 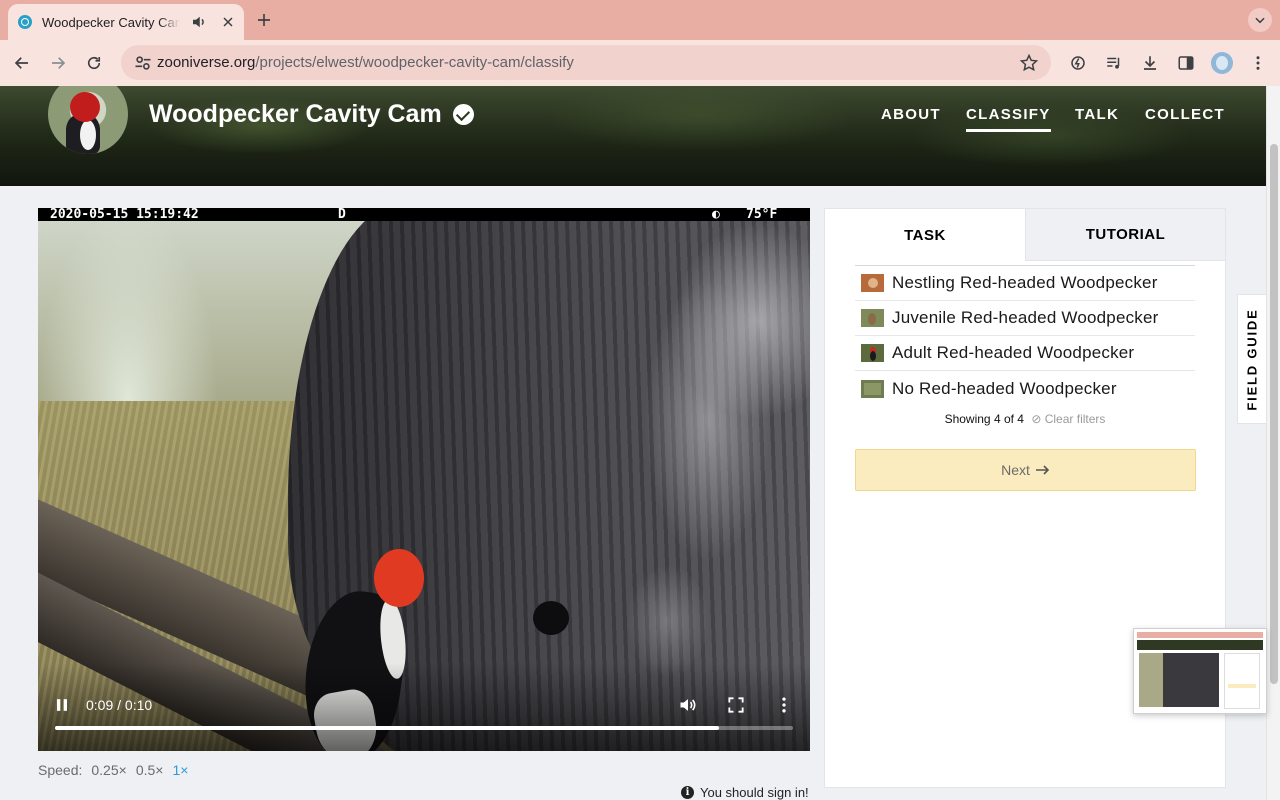 What do you see at coordinates (199, 22) in the screenshot?
I see `speaker-icon` at bounding box center [199, 22].